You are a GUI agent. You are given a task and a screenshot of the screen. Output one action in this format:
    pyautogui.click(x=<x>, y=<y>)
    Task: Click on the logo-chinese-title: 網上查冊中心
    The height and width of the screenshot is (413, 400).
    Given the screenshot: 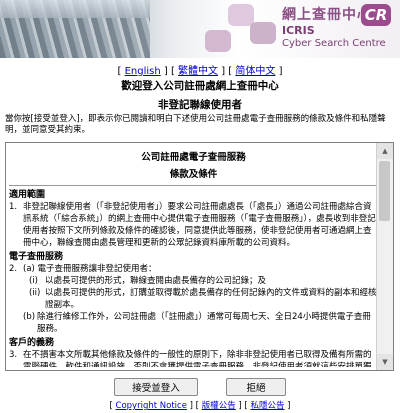 What is the action you would take?
    pyautogui.click(x=327, y=15)
    